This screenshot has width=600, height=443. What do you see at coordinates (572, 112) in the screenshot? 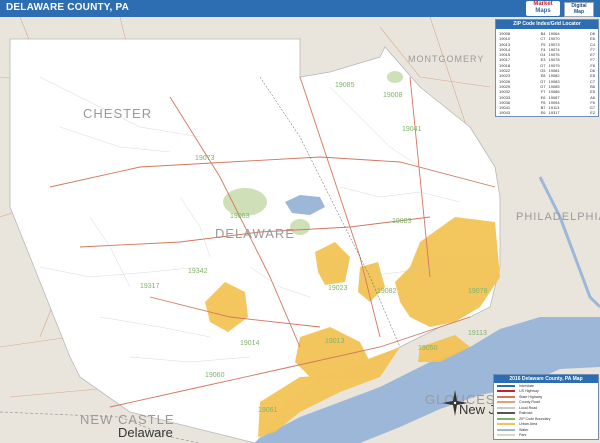
I see `zip-index-row: 19317 E2` at bounding box center [572, 112].